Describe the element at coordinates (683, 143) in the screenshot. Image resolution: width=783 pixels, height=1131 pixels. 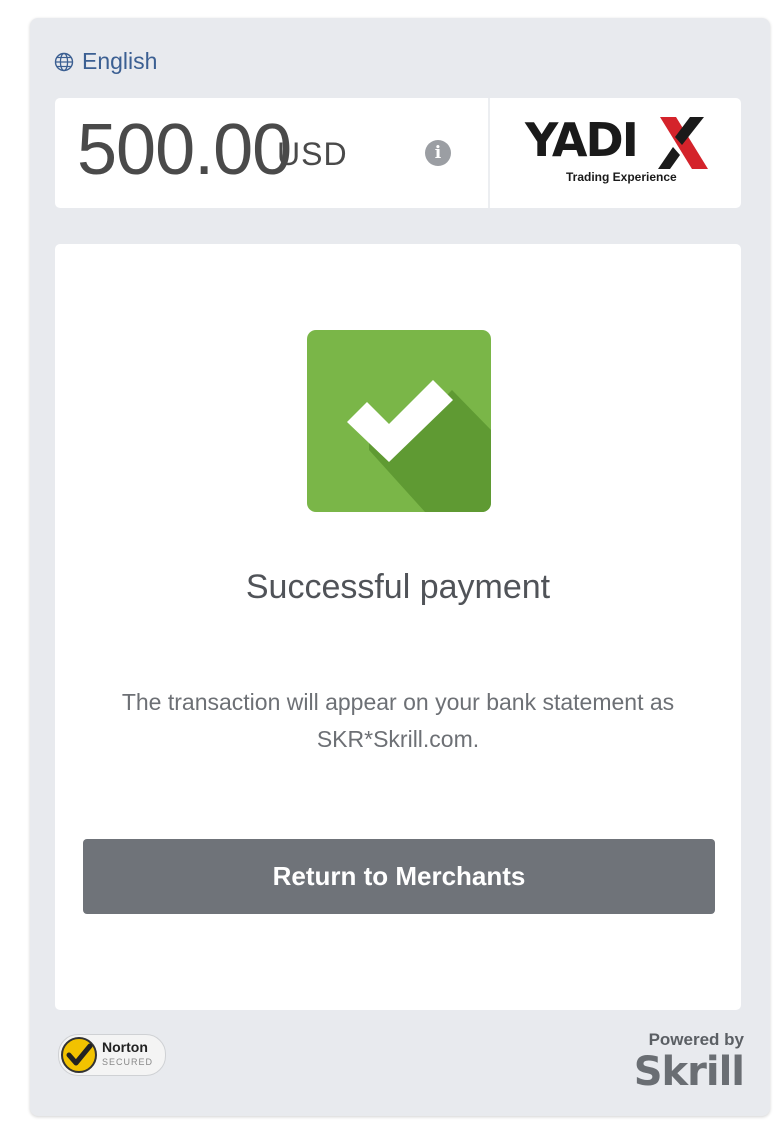
I see `merchant-logo-x-icon` at that location.